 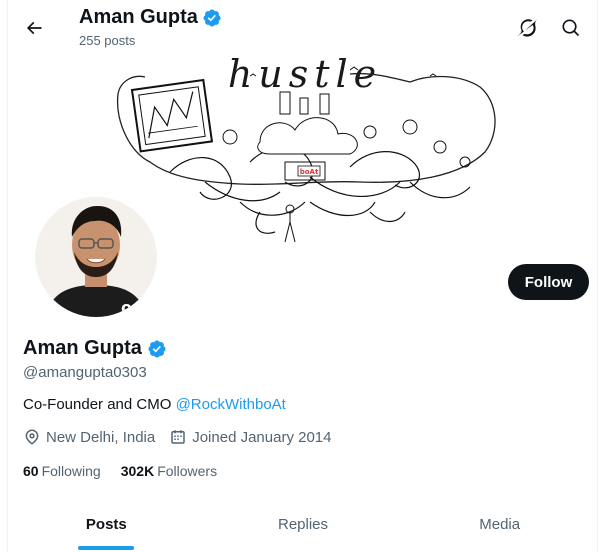 I want to click on joined-item: Joined January 2014, so click(x=250, y=437).